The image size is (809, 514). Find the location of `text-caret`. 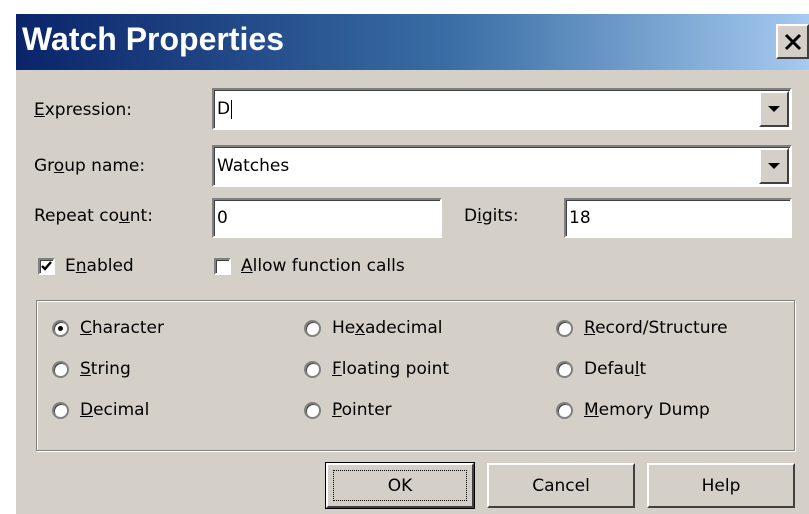

text-caret is located at coordinates (232, 109).